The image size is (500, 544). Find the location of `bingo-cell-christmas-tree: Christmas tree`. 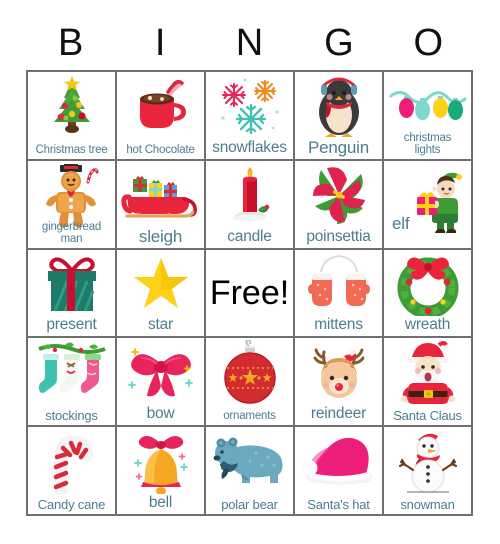

bingo-cell-christmas-tree: Christmas tree is located at coordinates (72, 116).